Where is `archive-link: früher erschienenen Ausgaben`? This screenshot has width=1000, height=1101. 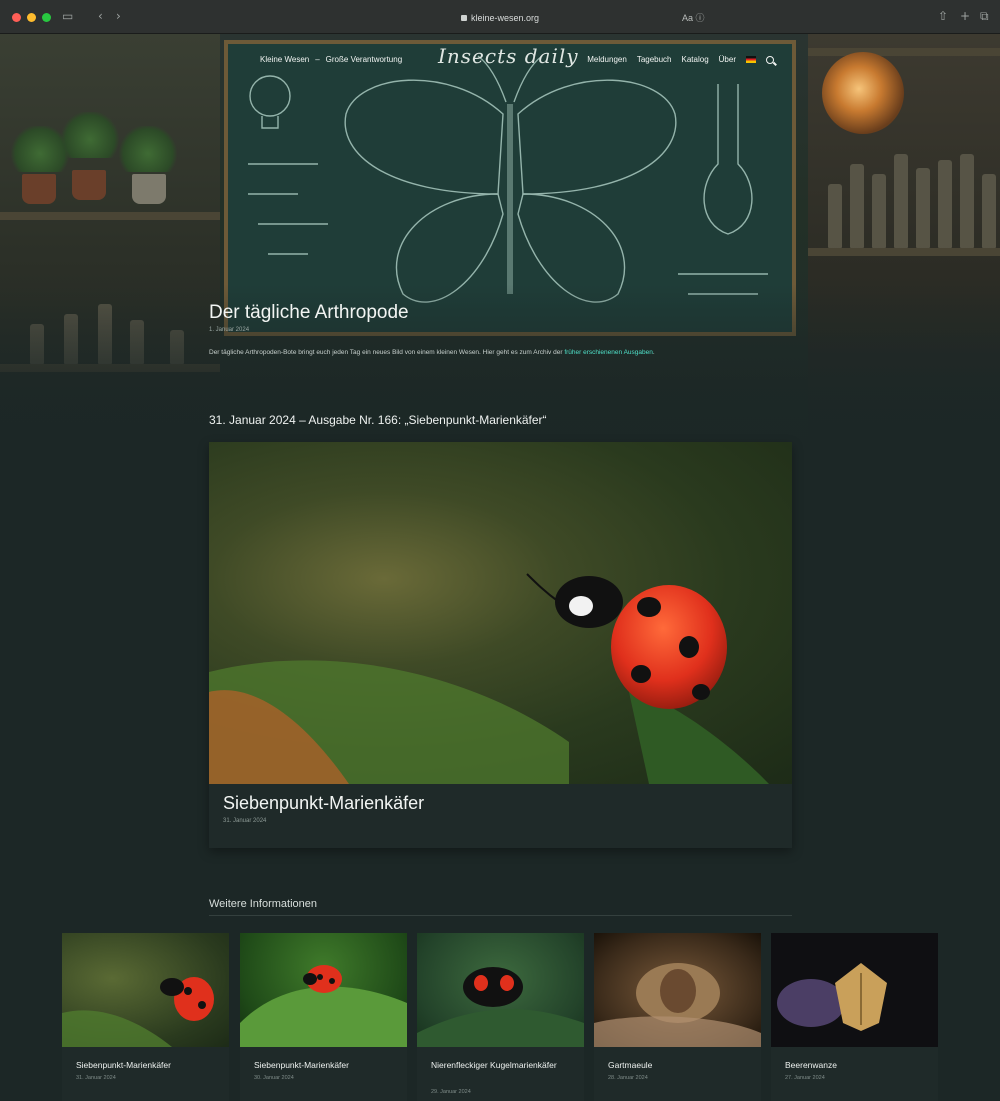
archive-link: früher erschienenen Ausgaben is located at coordinates (608, 352).